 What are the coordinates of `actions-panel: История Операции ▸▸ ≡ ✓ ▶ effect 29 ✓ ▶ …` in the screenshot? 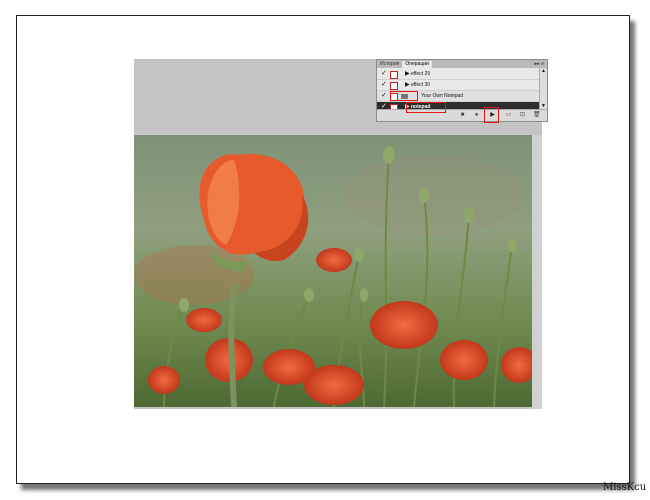 It's located at (462, 91).